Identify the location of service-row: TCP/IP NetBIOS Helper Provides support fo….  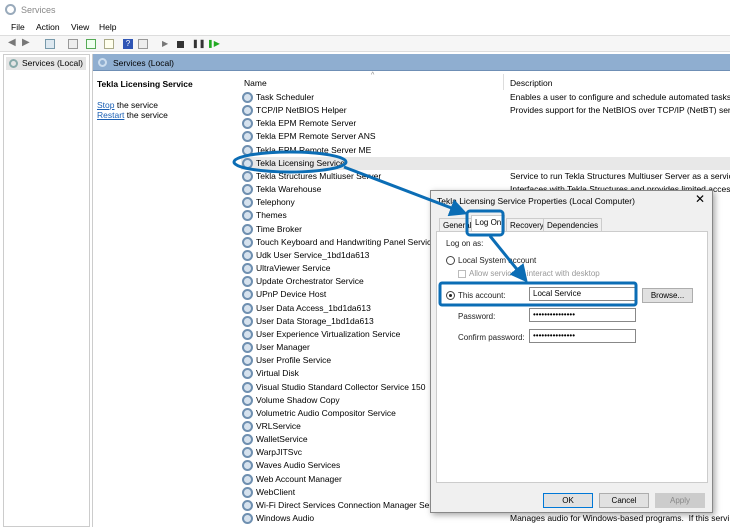
(485, 110).